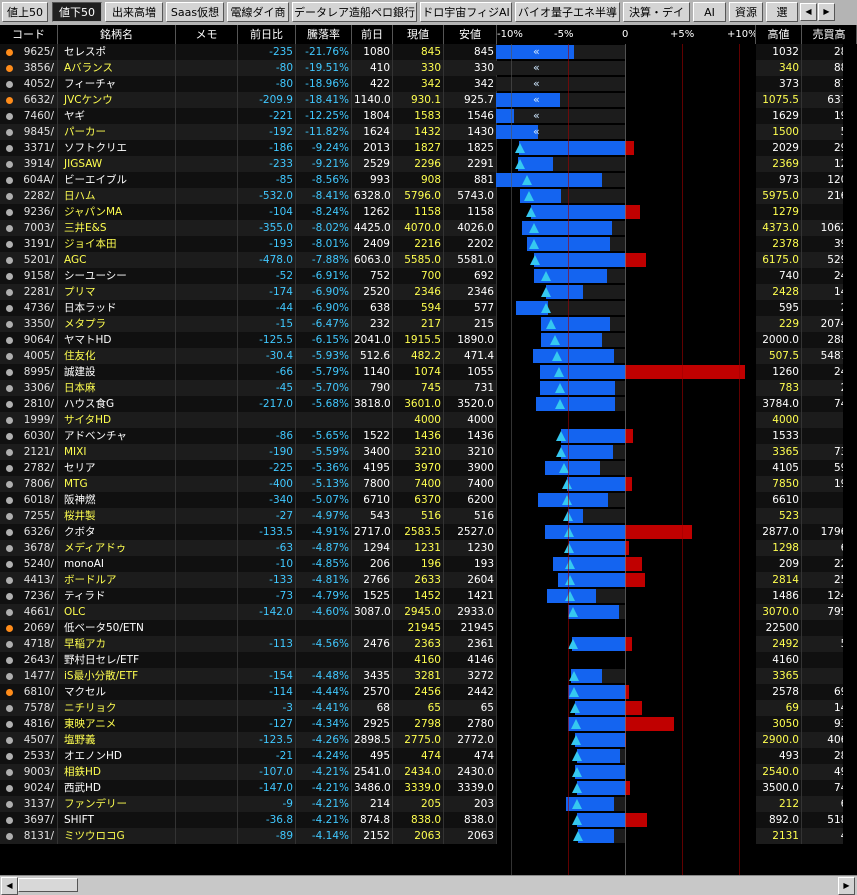  Describe the element at coordinates (428, 292) in the screenshot. I see `table-row: 2281/プリマ-174-6.90%2520234623462428148` at that location.